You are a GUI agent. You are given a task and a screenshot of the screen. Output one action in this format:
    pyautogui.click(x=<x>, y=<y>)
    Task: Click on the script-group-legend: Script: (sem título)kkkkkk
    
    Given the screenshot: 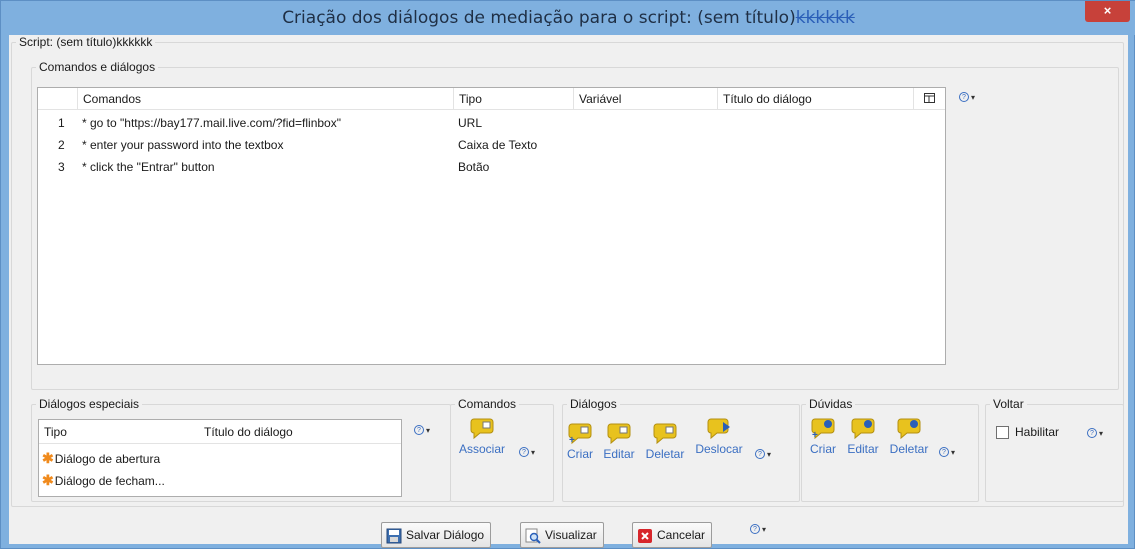 What is the action you would take?
    pyautogui.click(x=86, y=42)
    